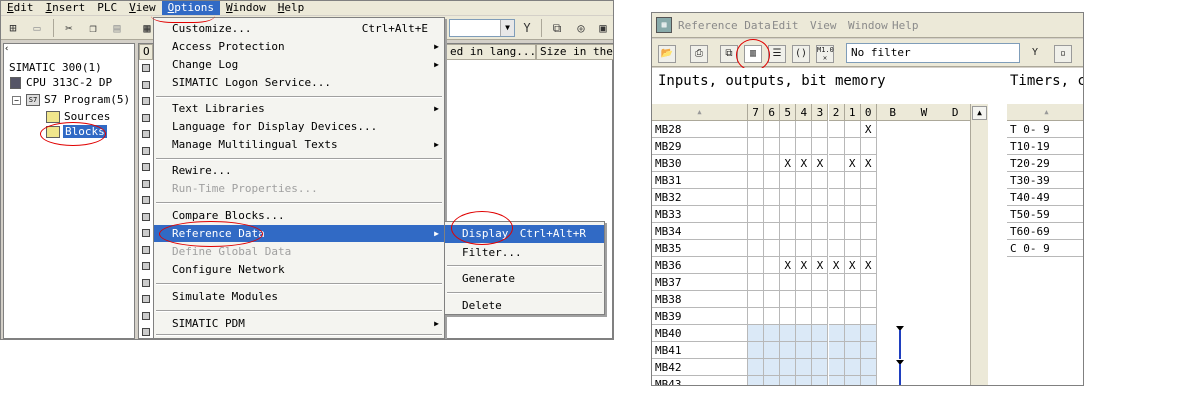 Image resolution: width=1204 pixels, height=404 pixels. Describe the element at coordinates (825, 54) in the screenshot. I see `addresses-without-symbols-icon: M1.0 ✕` at that location.